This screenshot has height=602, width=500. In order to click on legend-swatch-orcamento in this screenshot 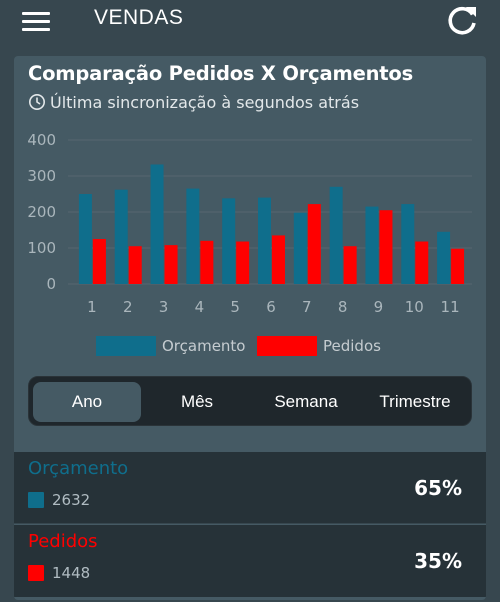, I will do `click(126, 346)`.